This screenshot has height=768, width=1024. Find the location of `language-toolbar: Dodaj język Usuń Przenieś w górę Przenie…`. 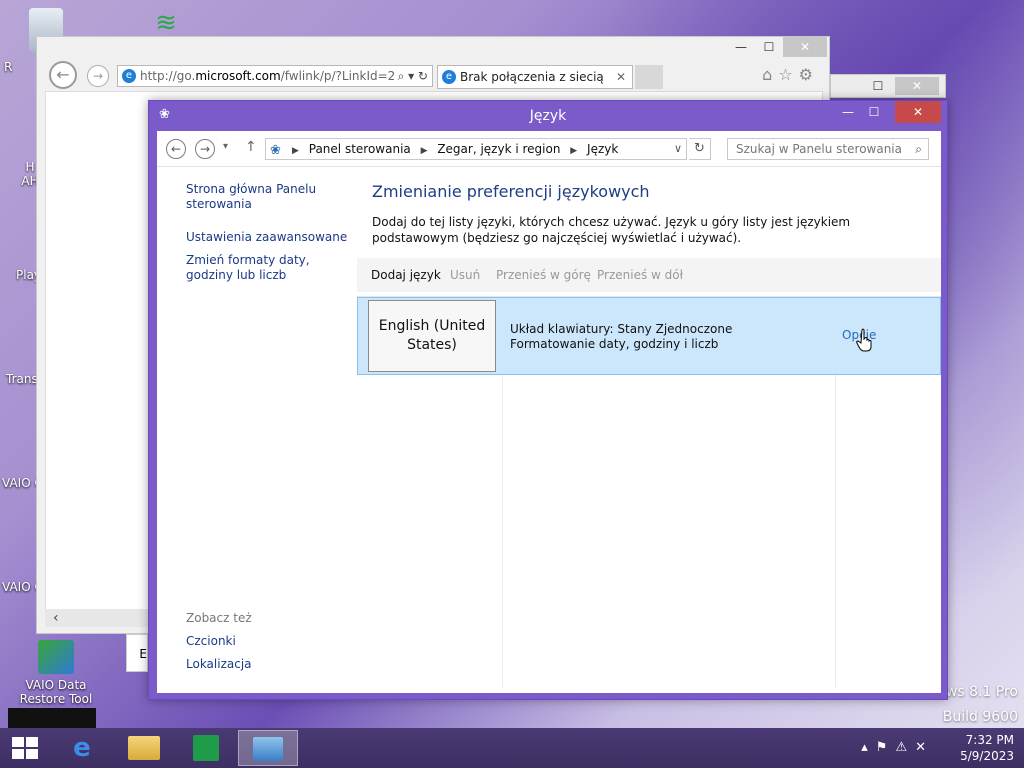

language-toolbar: Dodaj język Usuń Przenieś w górę Przenie… is located at coordinates (649, 275).